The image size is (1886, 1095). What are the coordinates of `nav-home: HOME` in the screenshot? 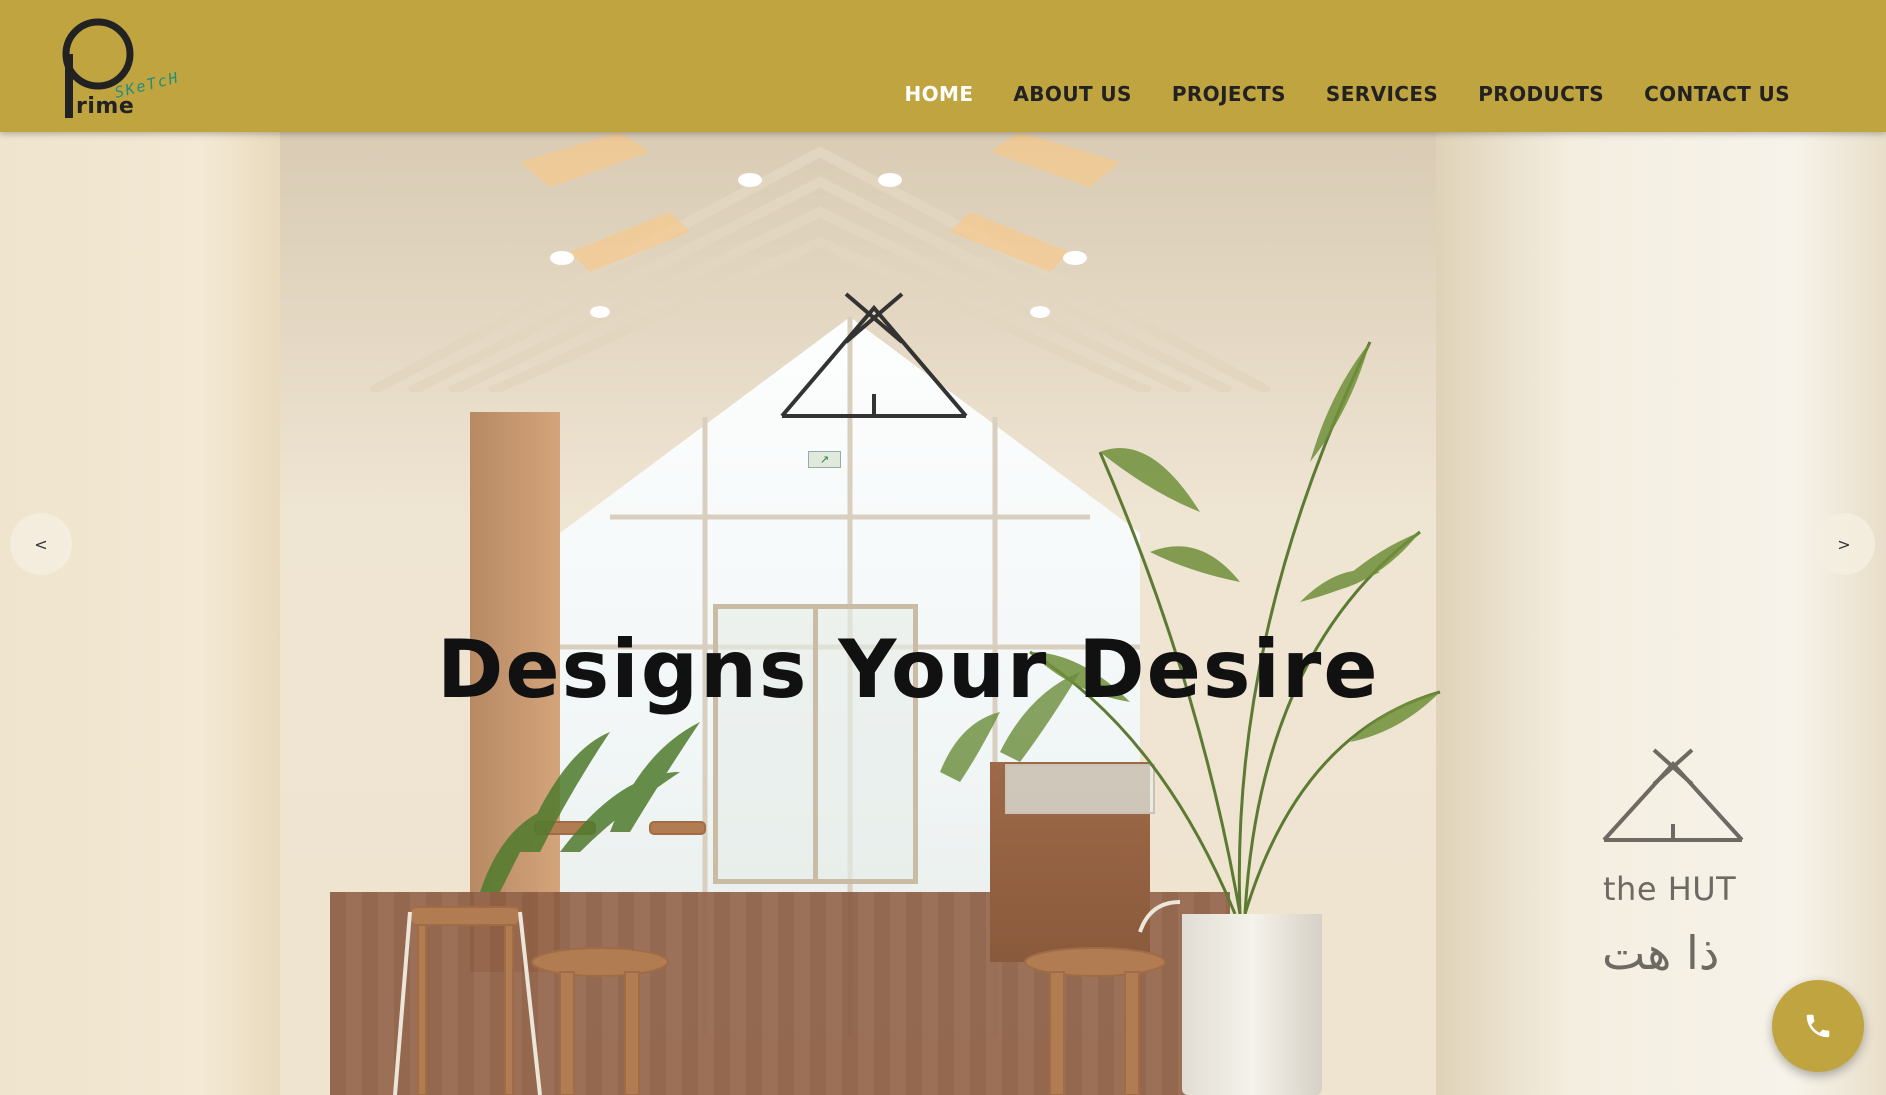 It's located at (938, 94).